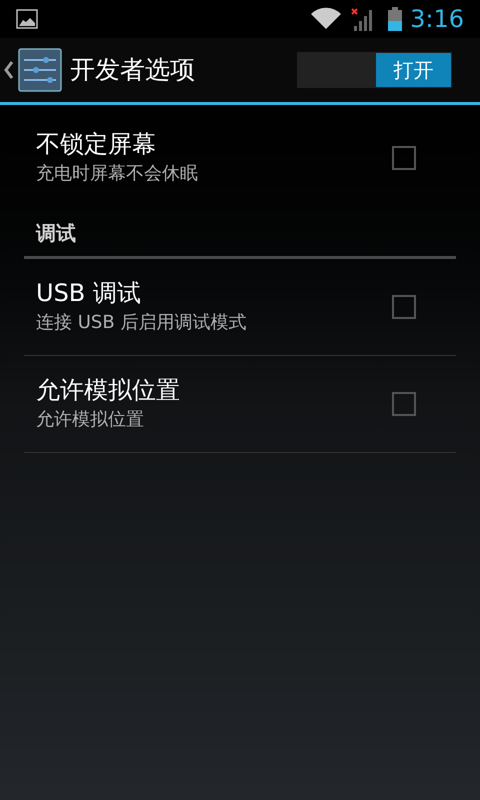 The height and width of the screenshot is (800, 480). Describe the element at coordinates (374, 70) in the screenshot. I see `master-switch: 打开` at that location.